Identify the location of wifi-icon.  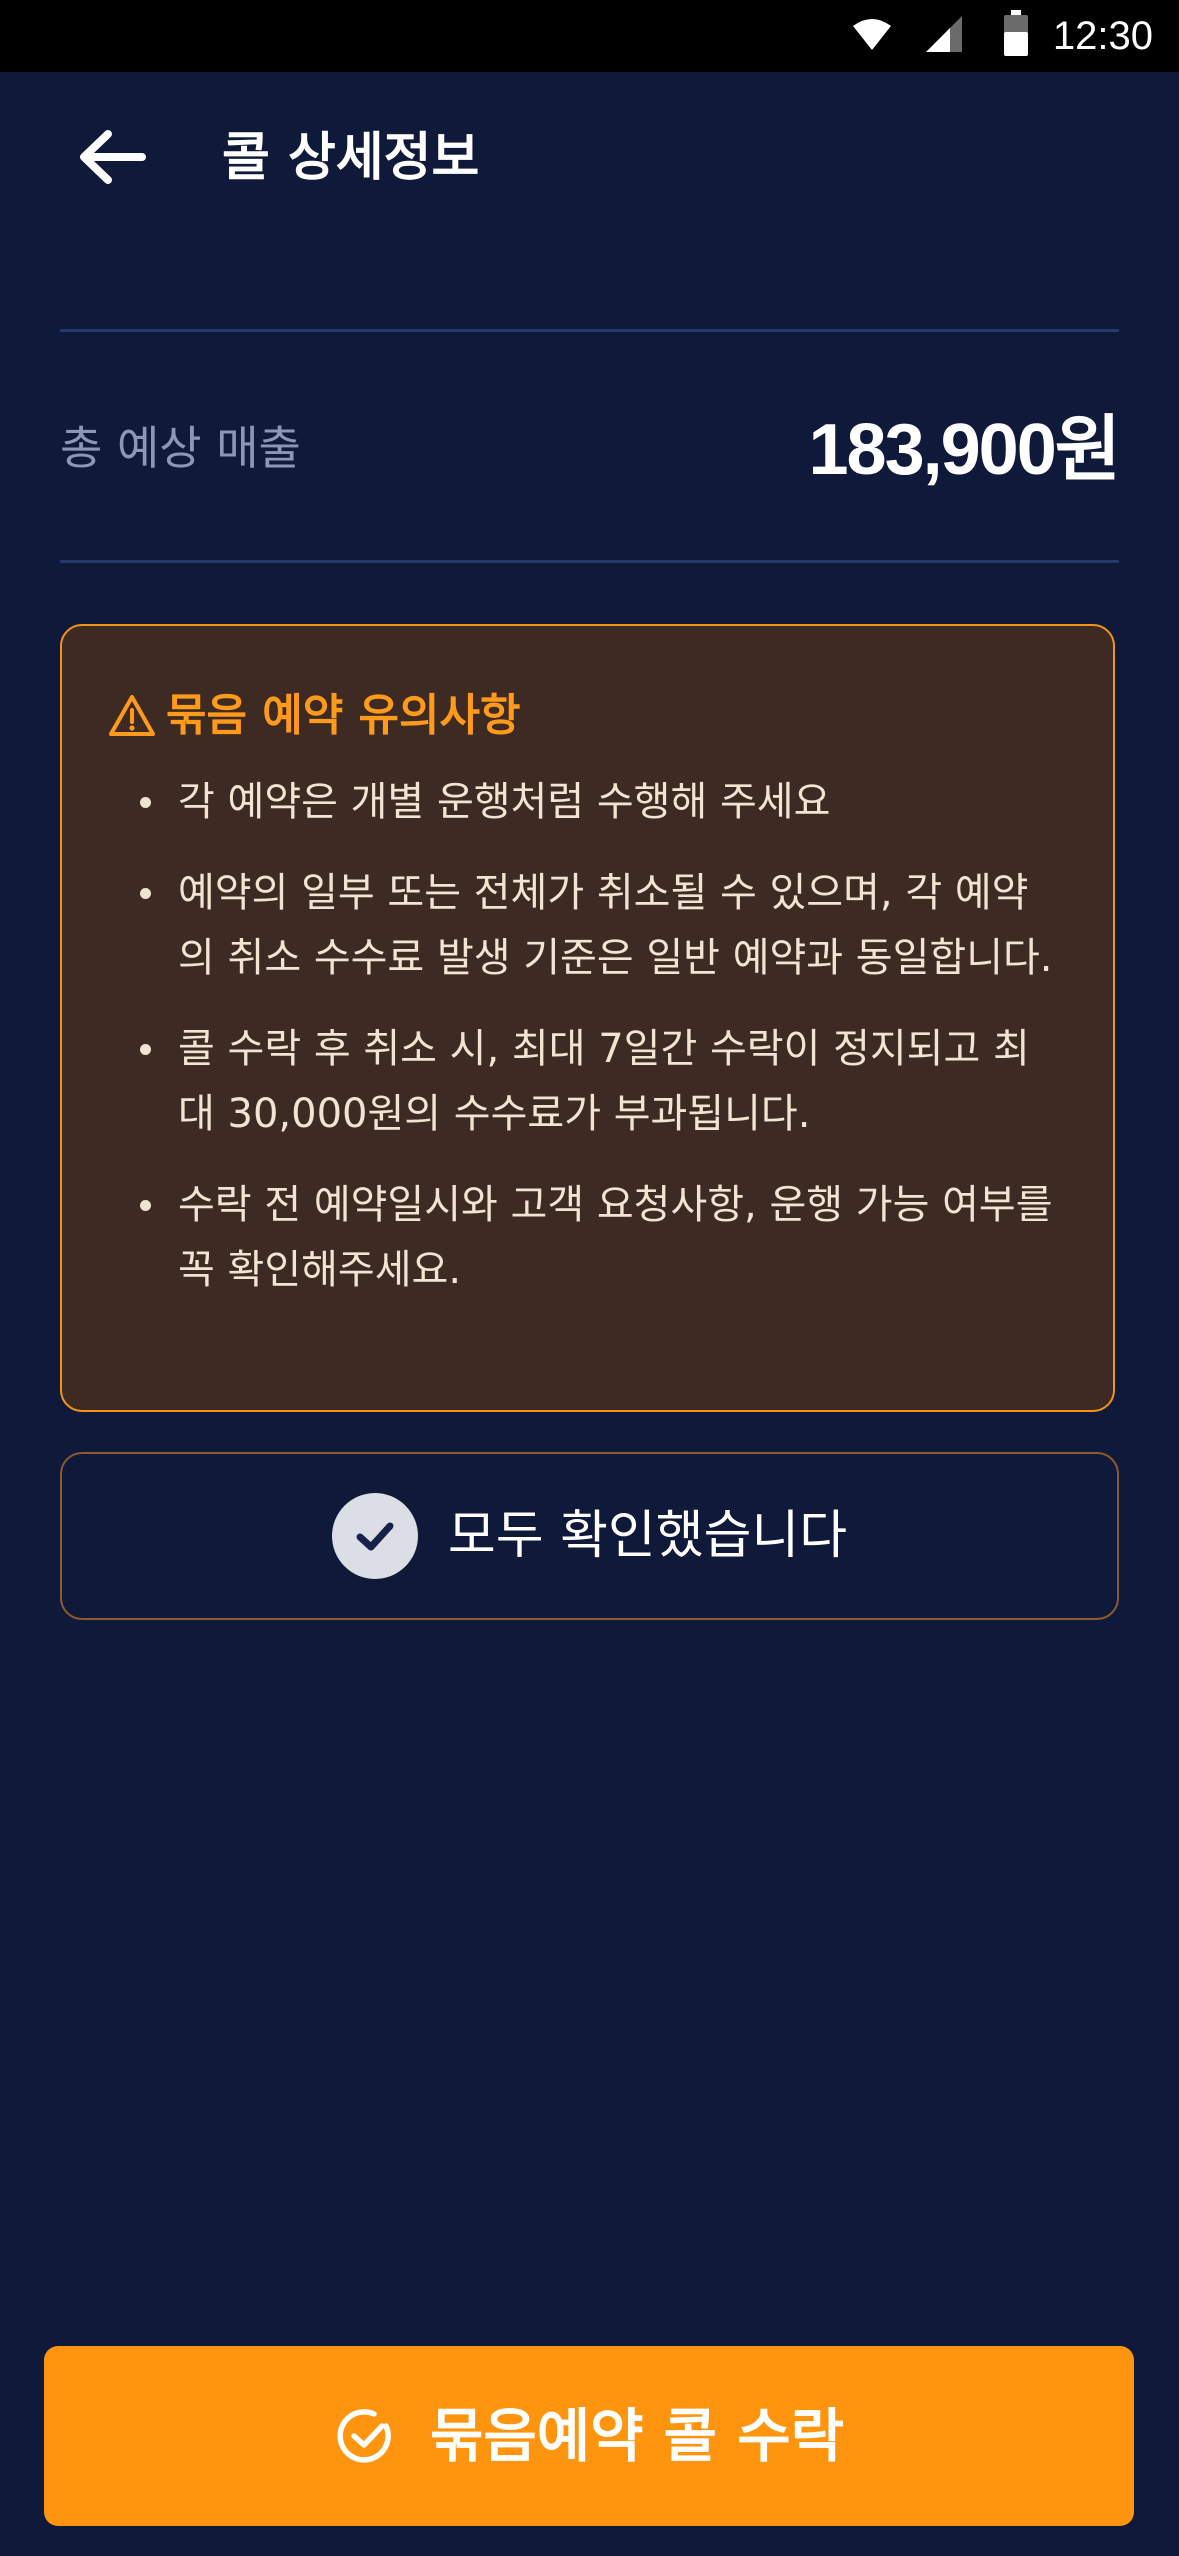
(872, 34).